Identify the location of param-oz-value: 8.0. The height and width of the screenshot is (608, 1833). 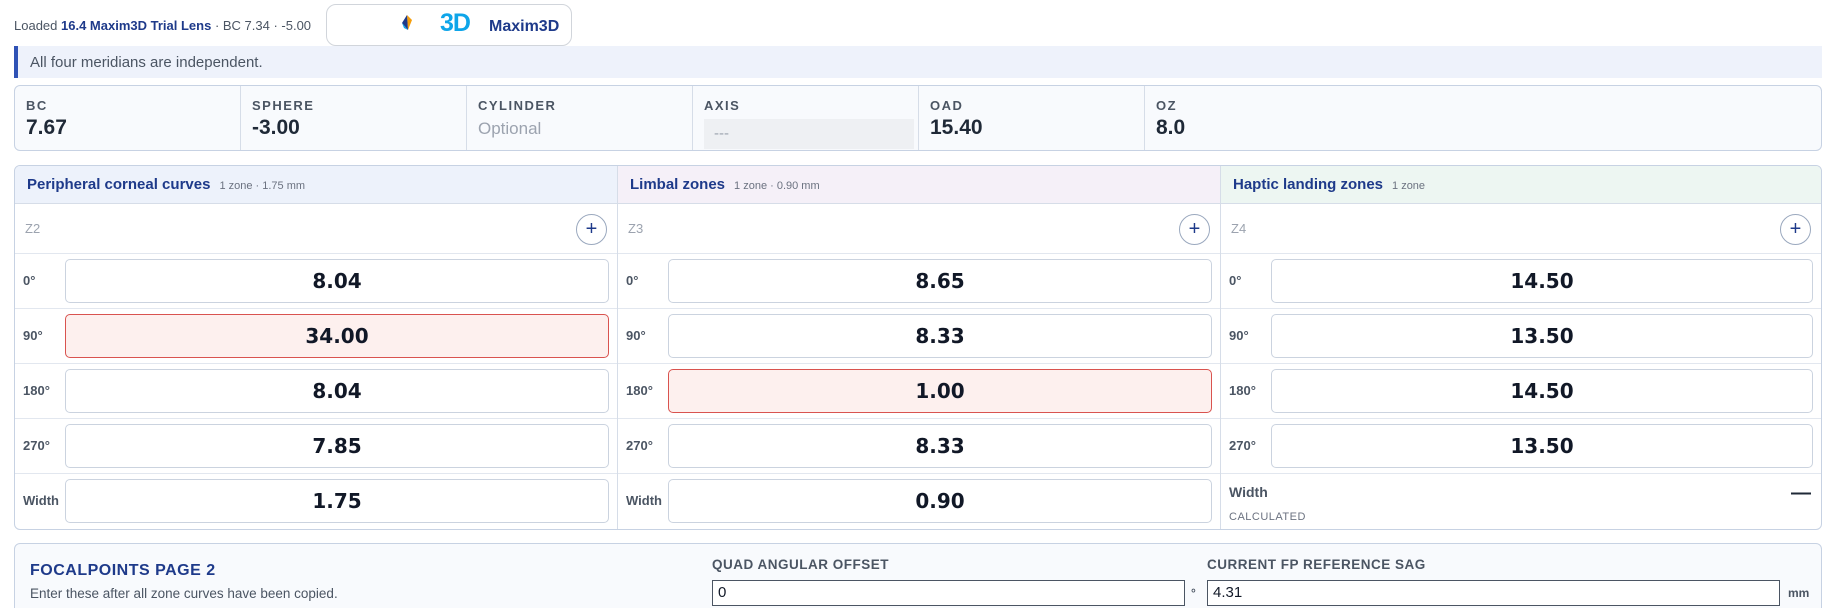
(1482, 128).